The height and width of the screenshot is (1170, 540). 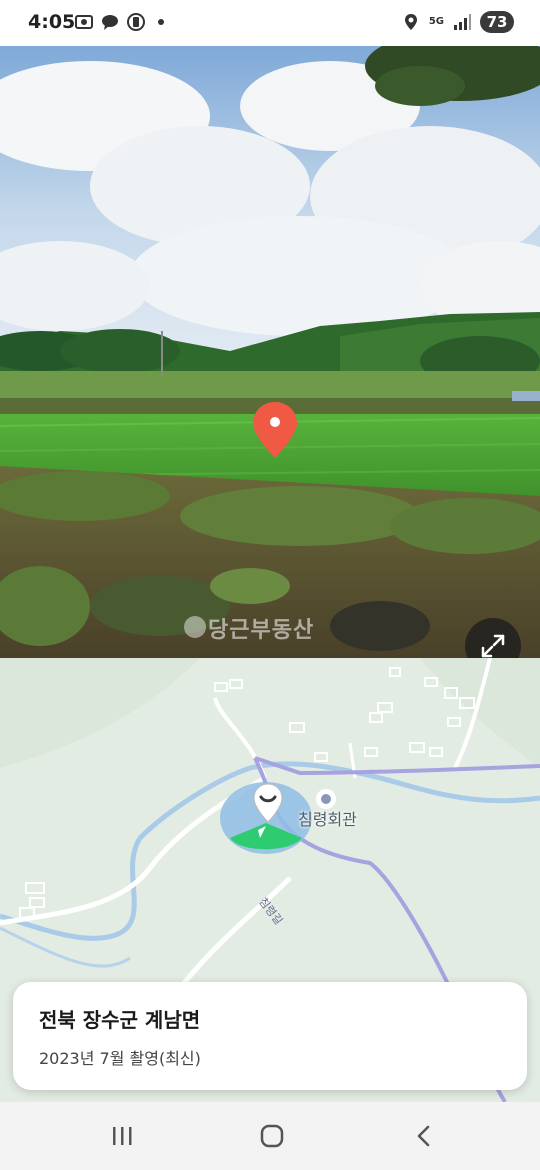 I want to click on location-icon, so click(x=410, y=22).